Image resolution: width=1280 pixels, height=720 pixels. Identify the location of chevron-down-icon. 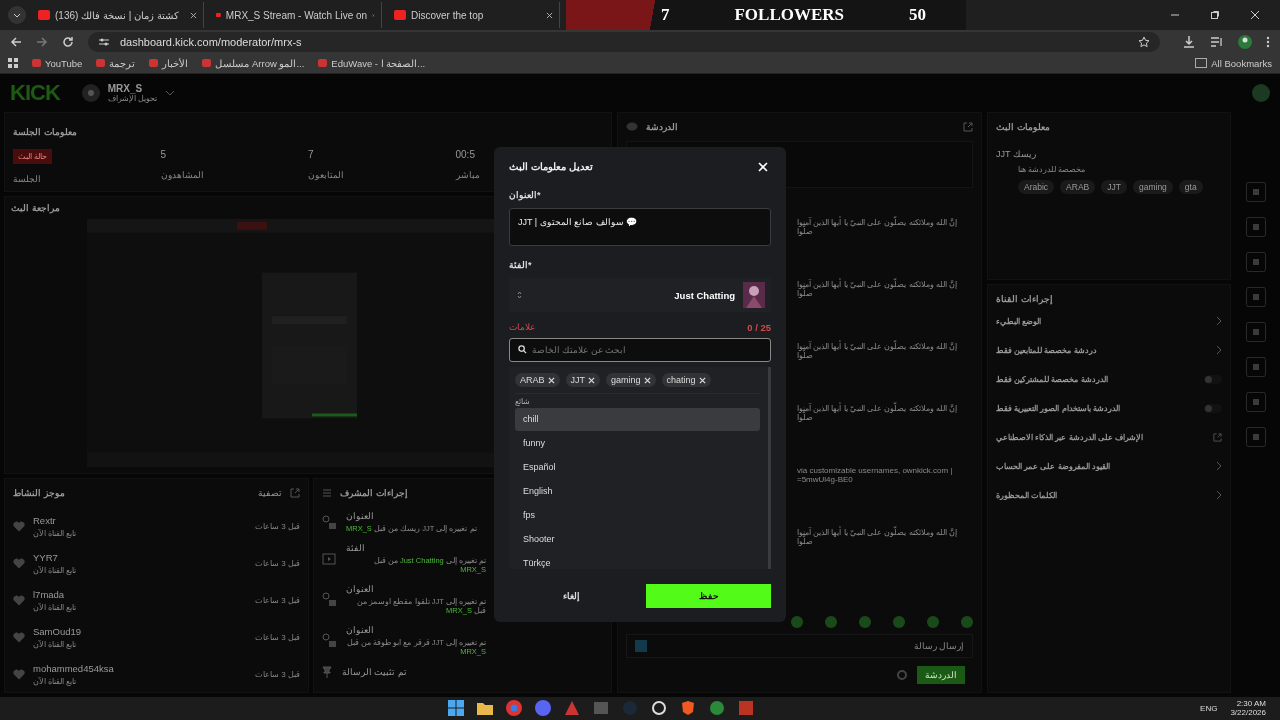
(170, 92).